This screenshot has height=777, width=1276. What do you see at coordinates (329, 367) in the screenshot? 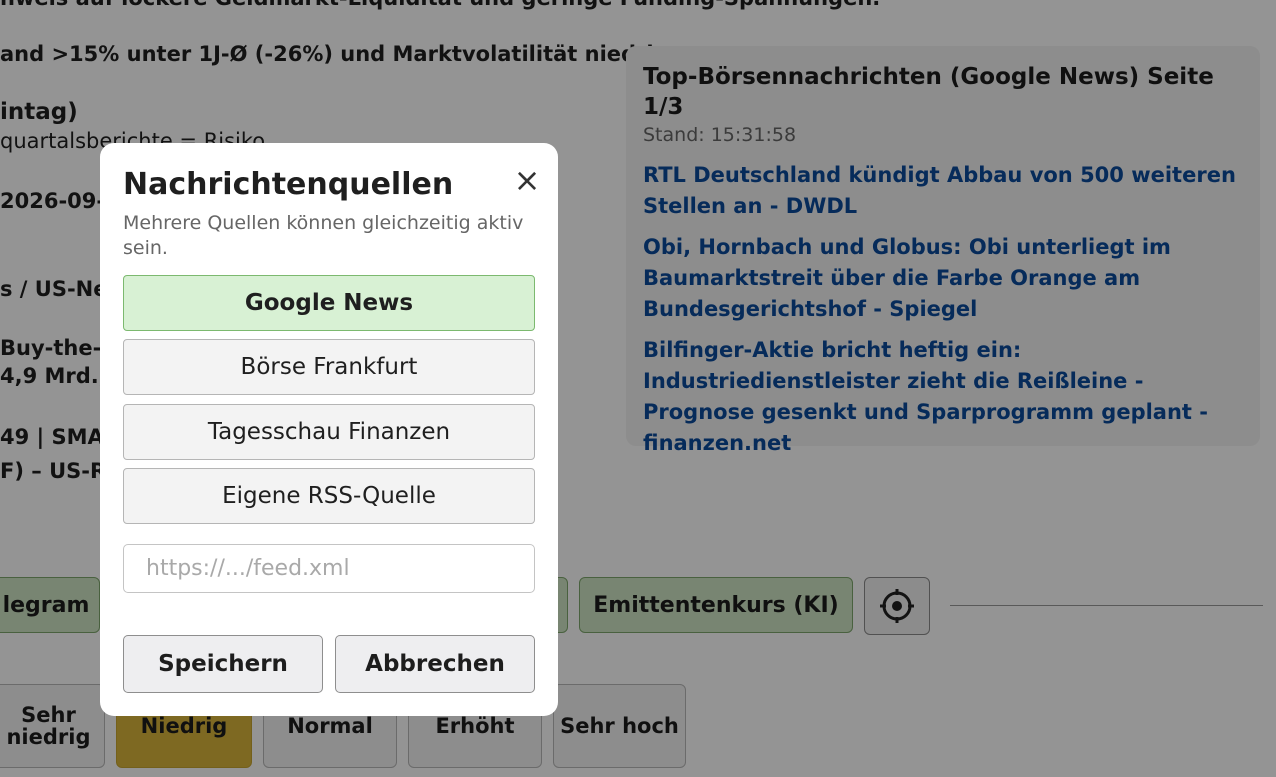
I see `source-button-boerse-frankfurt: Börse Frankfurt` at bounding box center [329, 367].